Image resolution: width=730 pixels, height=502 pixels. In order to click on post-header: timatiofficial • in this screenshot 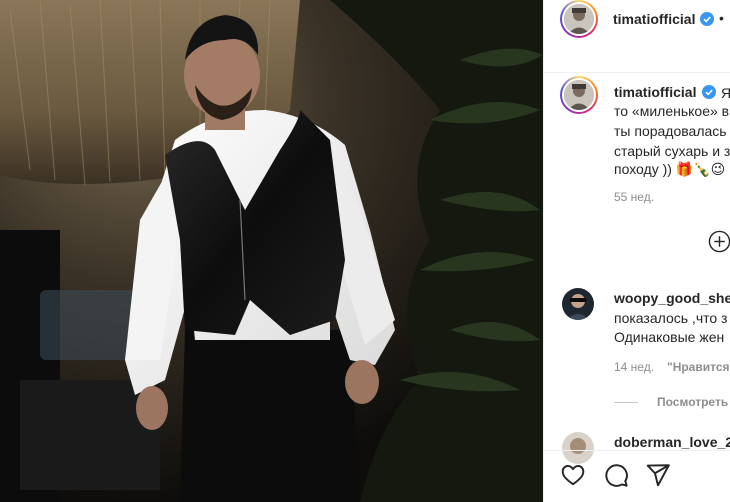, I will do `click(637, 36)`.